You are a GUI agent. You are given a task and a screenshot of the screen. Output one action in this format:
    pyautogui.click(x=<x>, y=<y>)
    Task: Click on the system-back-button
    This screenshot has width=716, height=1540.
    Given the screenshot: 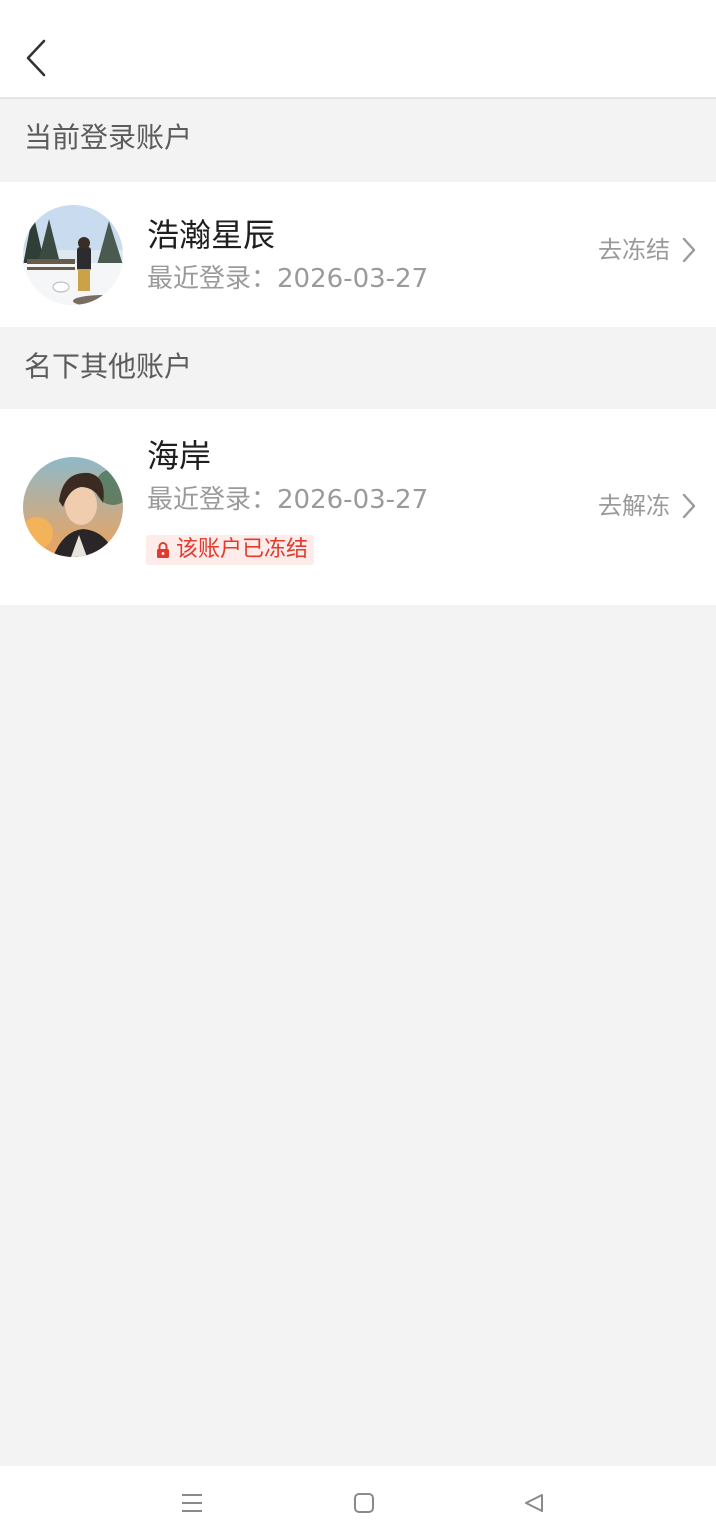 What is the action you would take?
    pyautogui.click(x=534, y=1503)
    